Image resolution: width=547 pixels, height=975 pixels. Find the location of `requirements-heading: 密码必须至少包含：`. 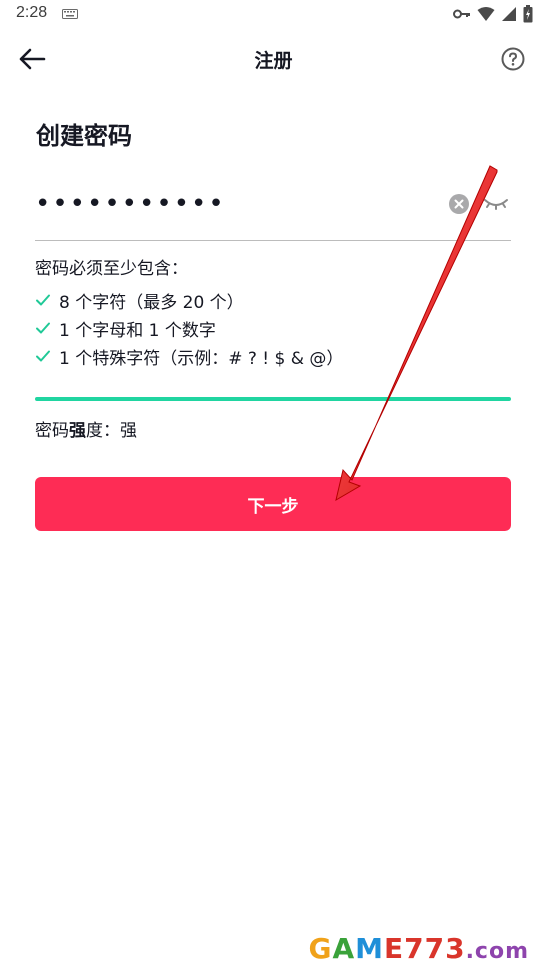

requirements-heading: 密码必须至少包含： is located at coordinates (111, 269).